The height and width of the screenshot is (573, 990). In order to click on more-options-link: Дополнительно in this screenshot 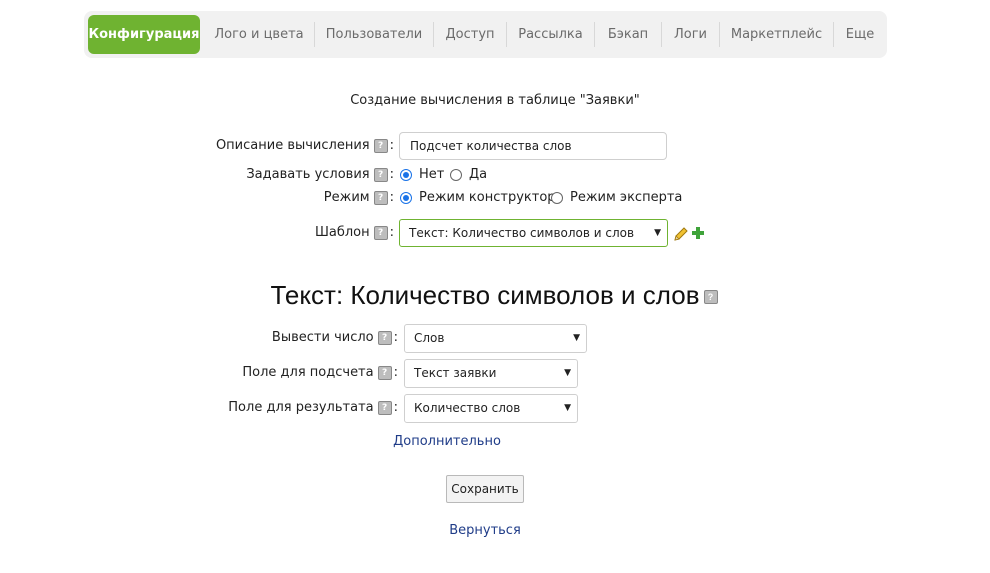, I will do `click(447, 441)`.